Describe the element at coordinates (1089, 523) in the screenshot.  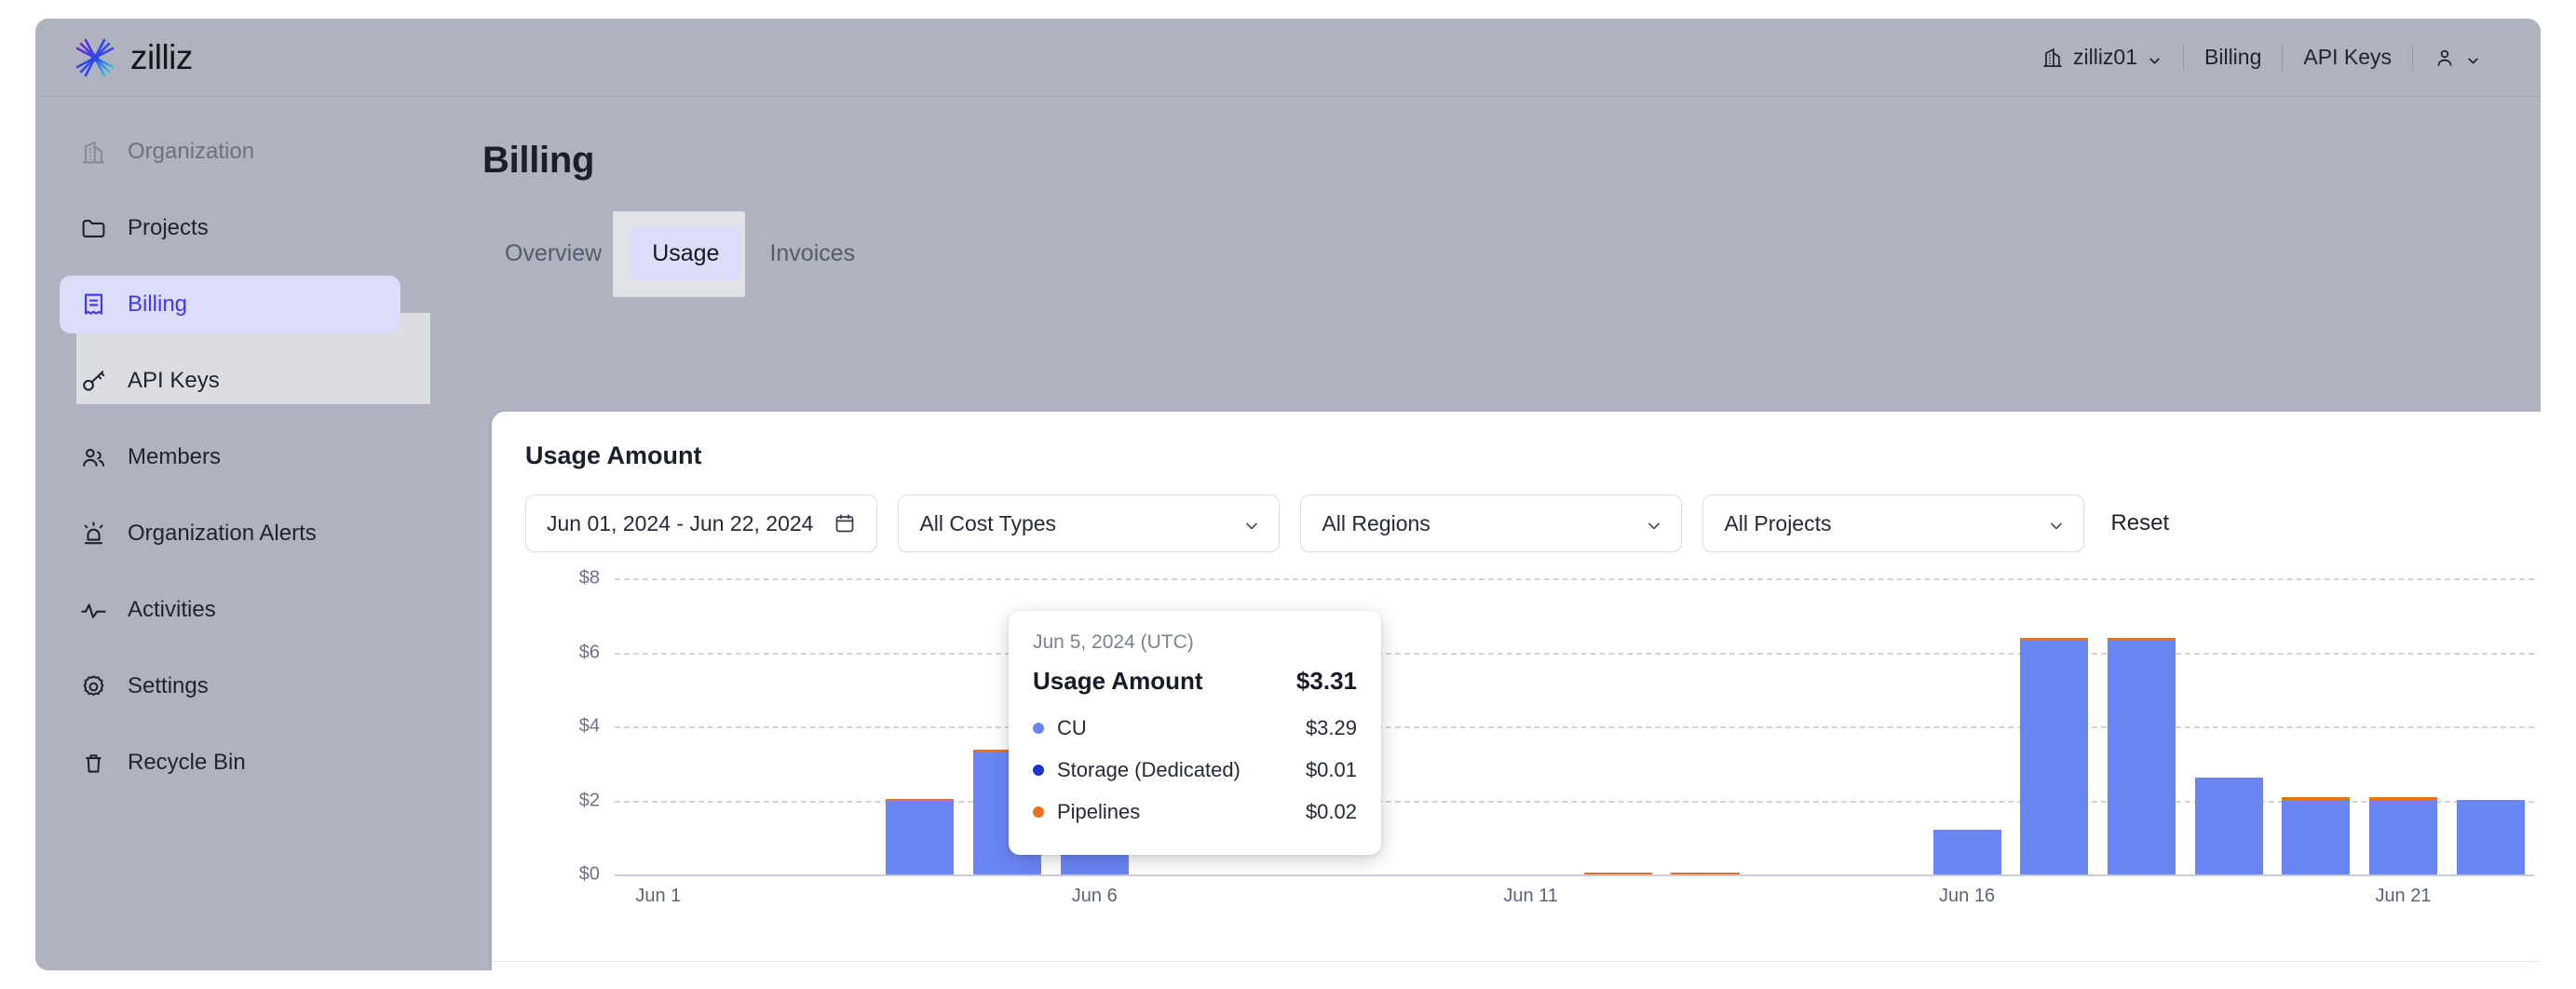
I see `cost-type-select: All Cost Types` at that location.